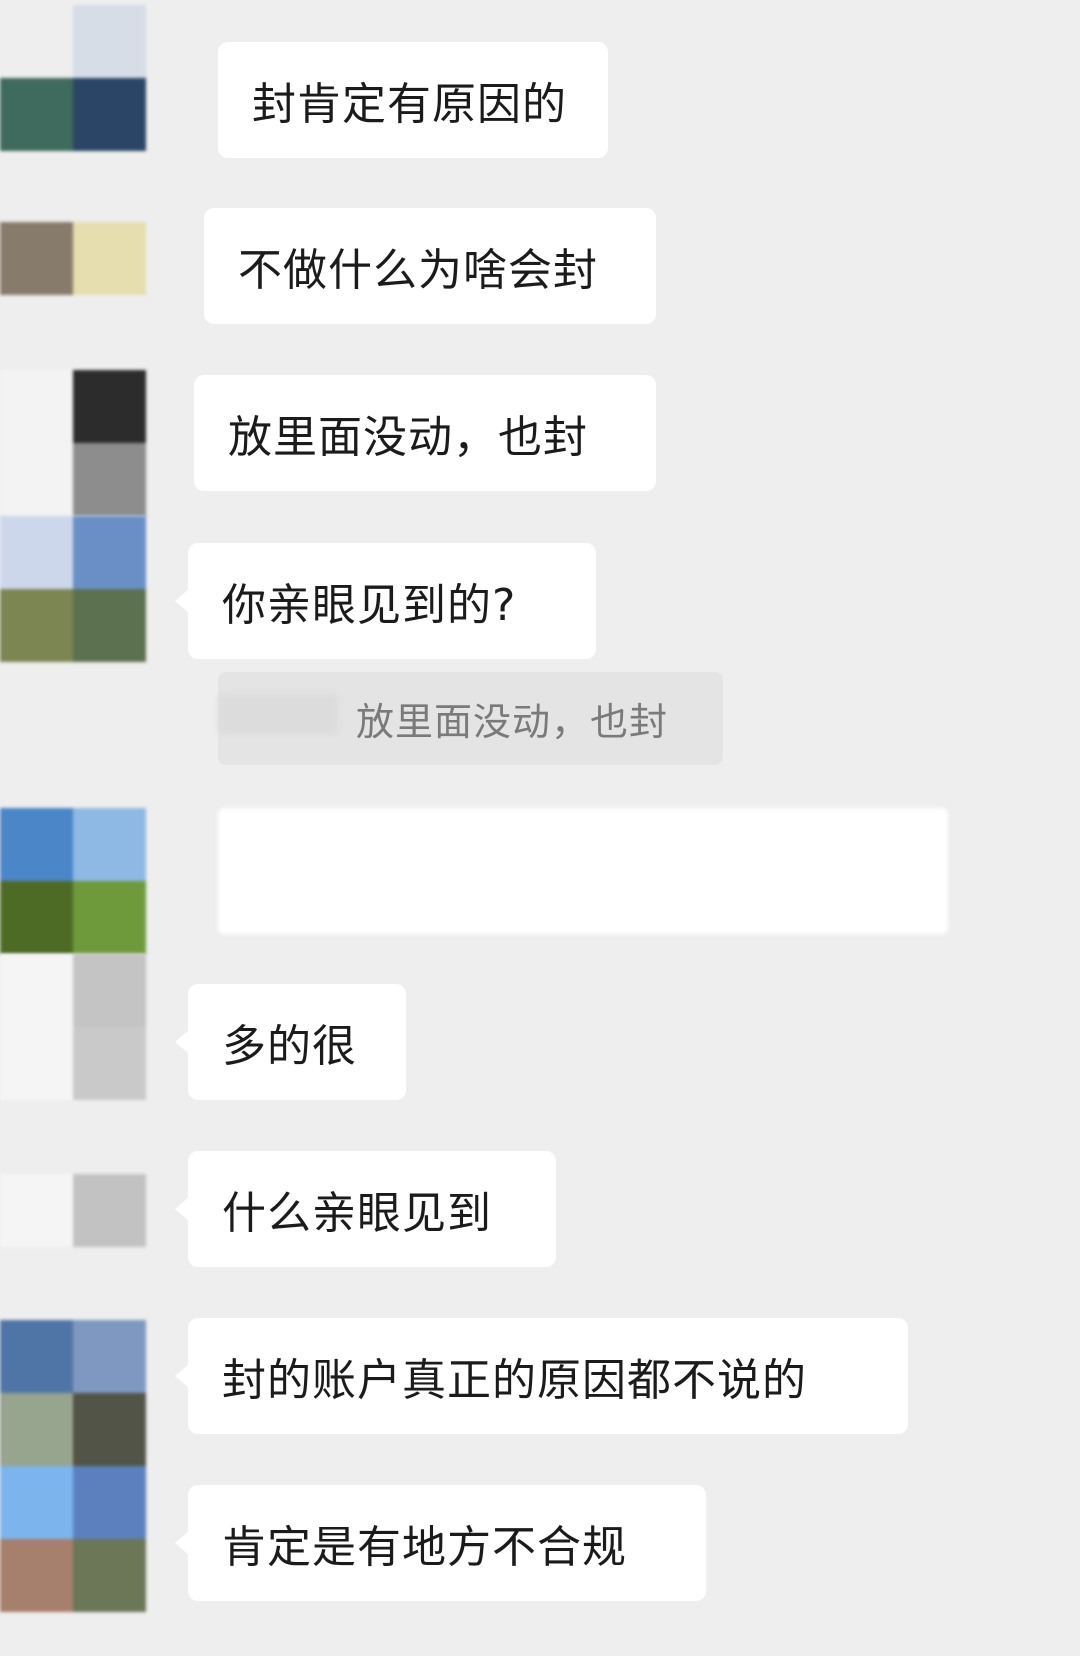  Describe the element at coordinates (418, 270) in the screenshot. I see `message-text: 不做什么为啥会封` at that location.